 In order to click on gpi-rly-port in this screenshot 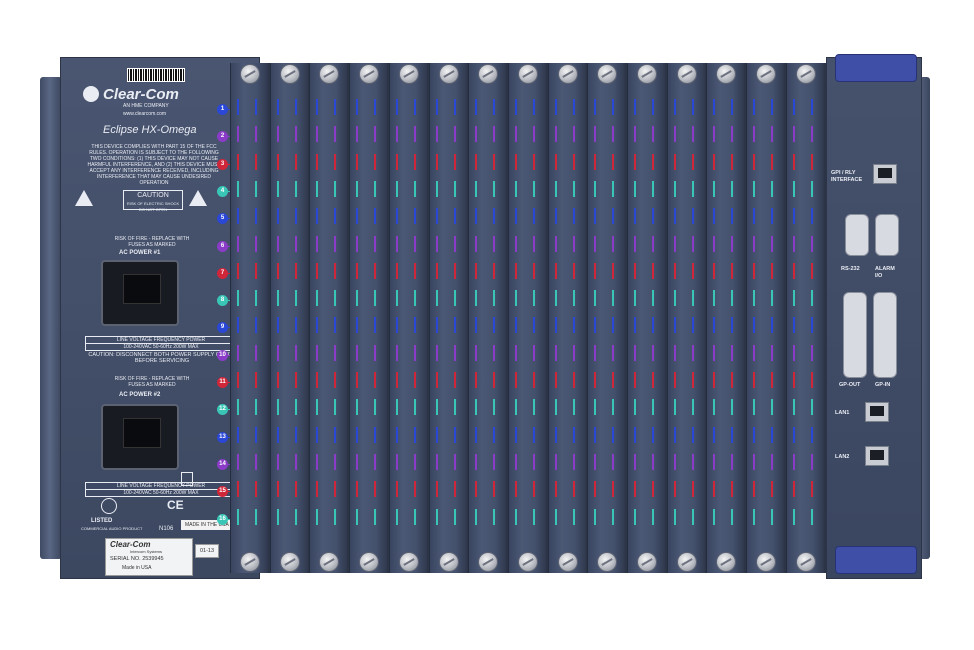, I will do `click(885, 174)`.